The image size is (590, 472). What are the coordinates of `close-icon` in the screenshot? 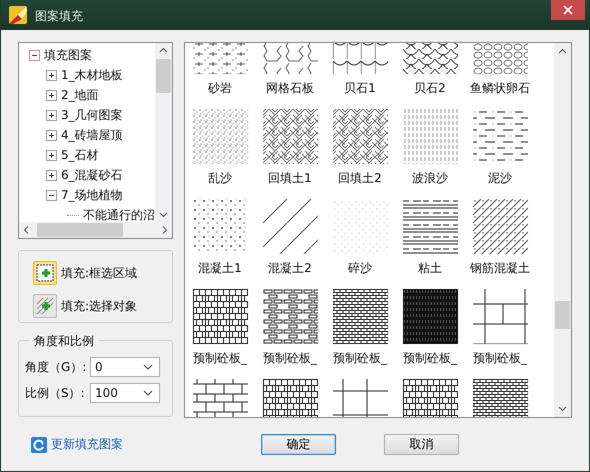 It's located at (568, 10).